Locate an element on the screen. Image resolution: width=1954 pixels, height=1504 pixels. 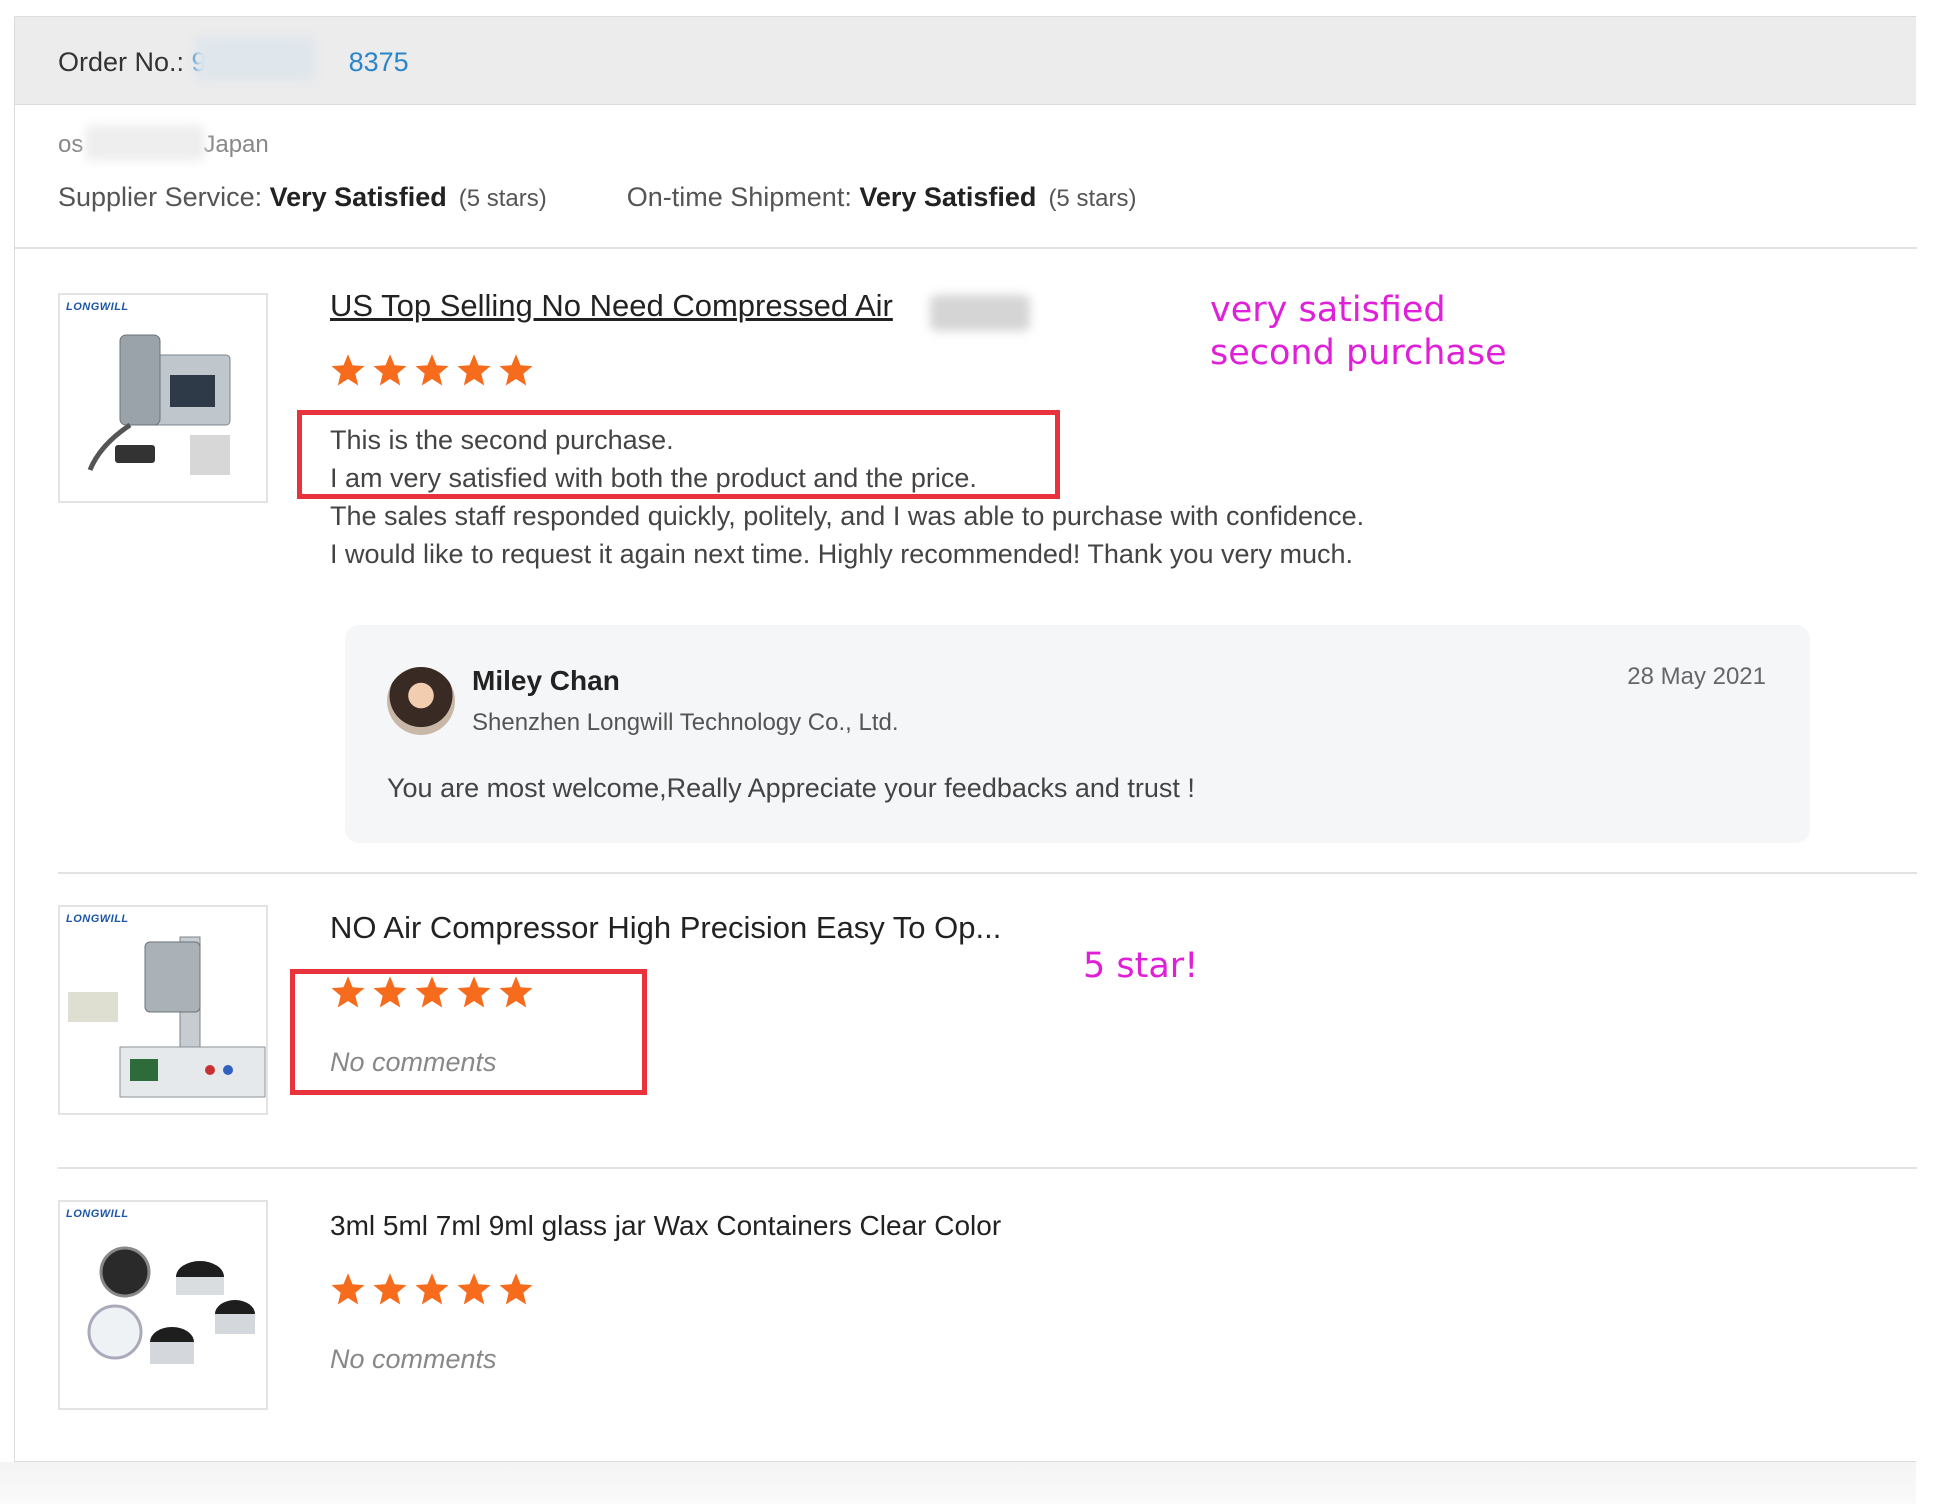
title-redaction is located at coordinates (980, 313).